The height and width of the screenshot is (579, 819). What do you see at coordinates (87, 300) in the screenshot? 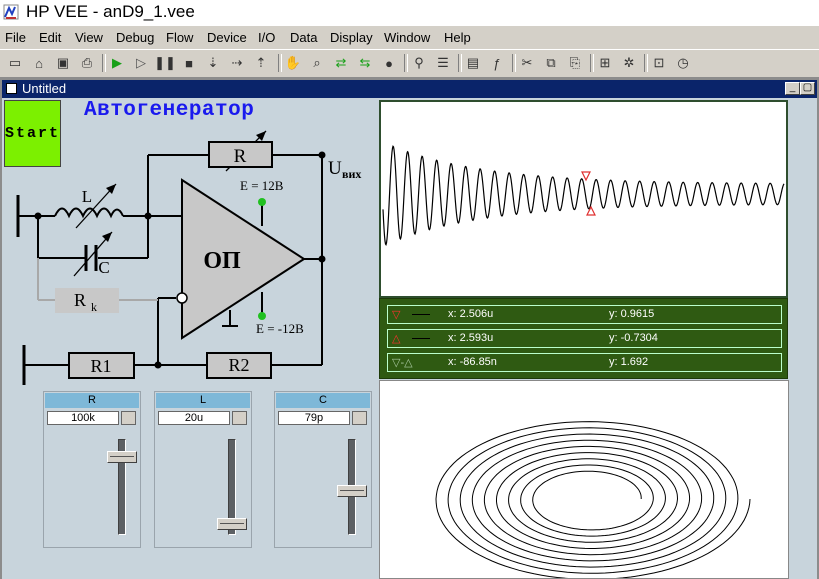
I see `rk-resistor` at bounding box center [87, 300].